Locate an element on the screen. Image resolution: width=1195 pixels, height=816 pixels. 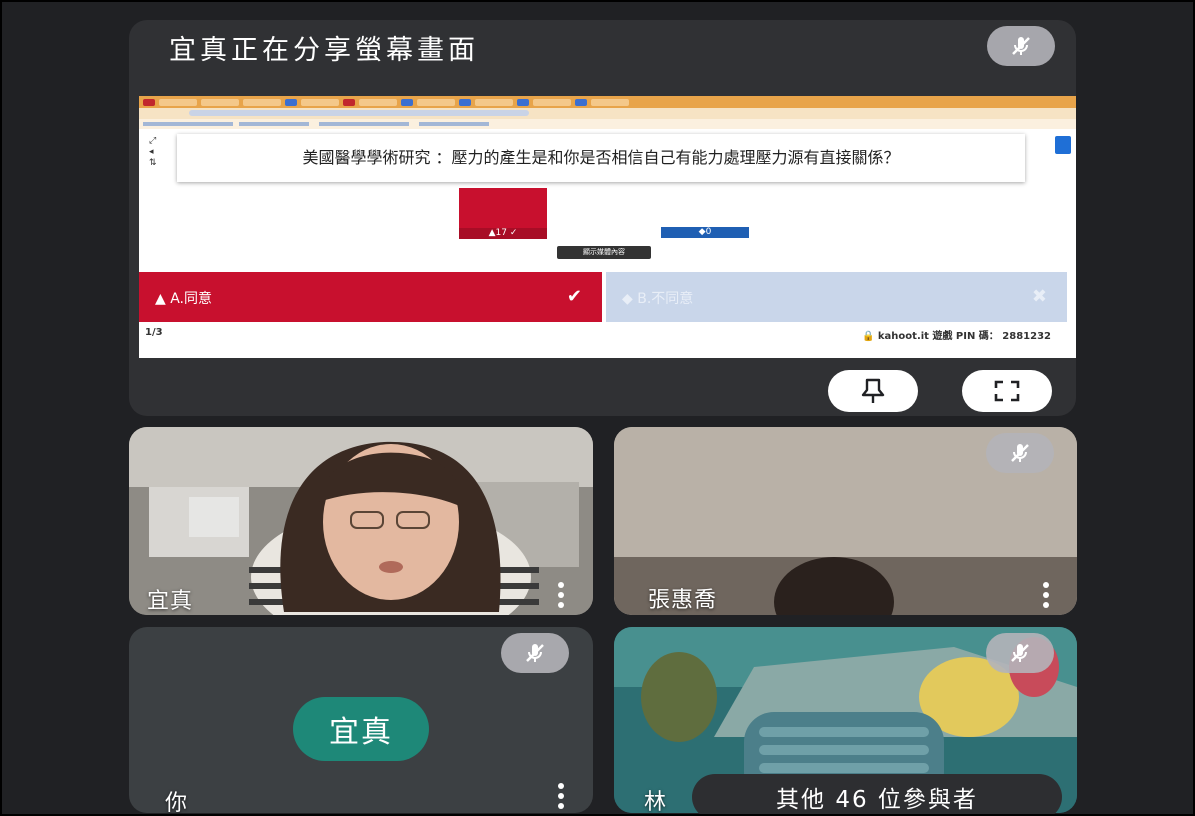
pin-icon is located at coordinates (873, 390).